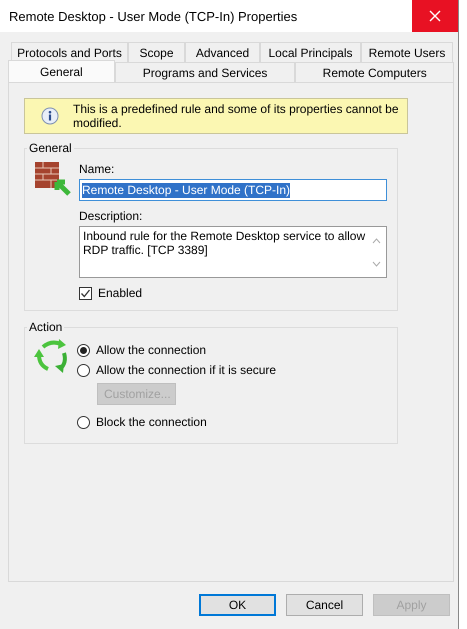  Describe the element at coordinates (310, 52) in the screenshot. I see `tab: Local Principals` at that location.